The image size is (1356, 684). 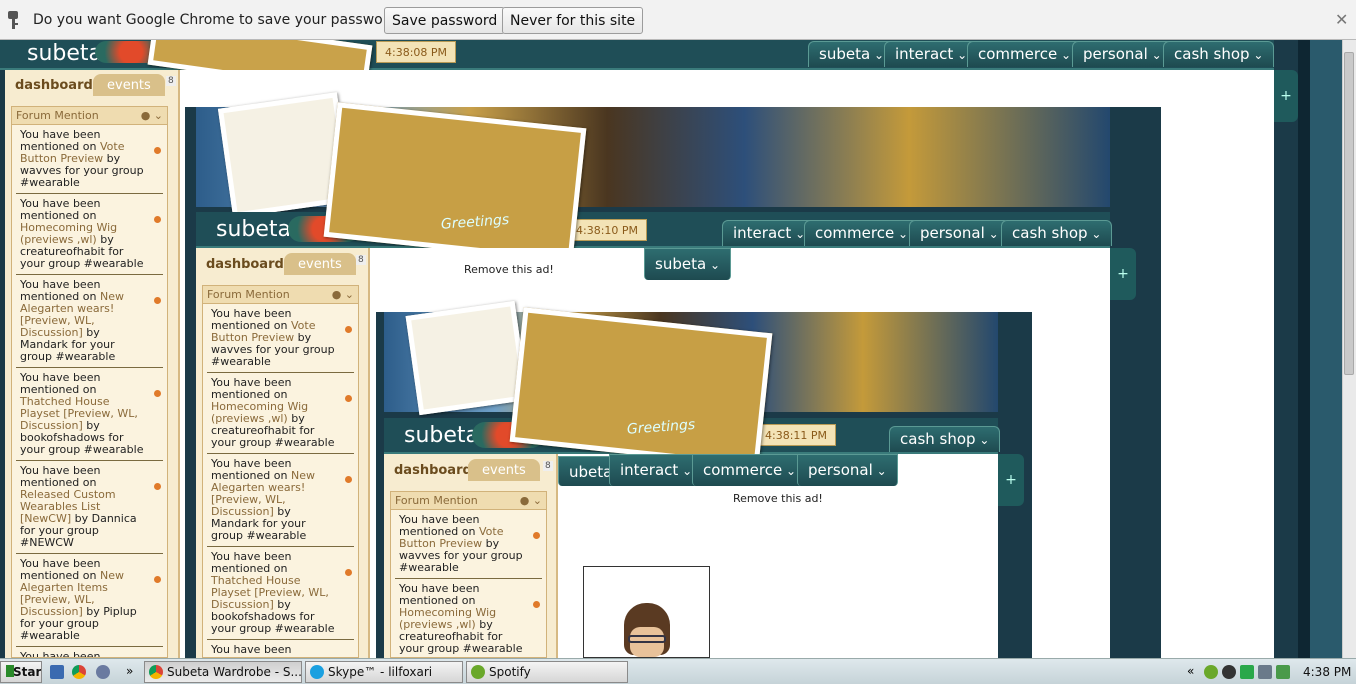 I want to click on layer1-nav-personal: personal, so click(x=1122, y=54).